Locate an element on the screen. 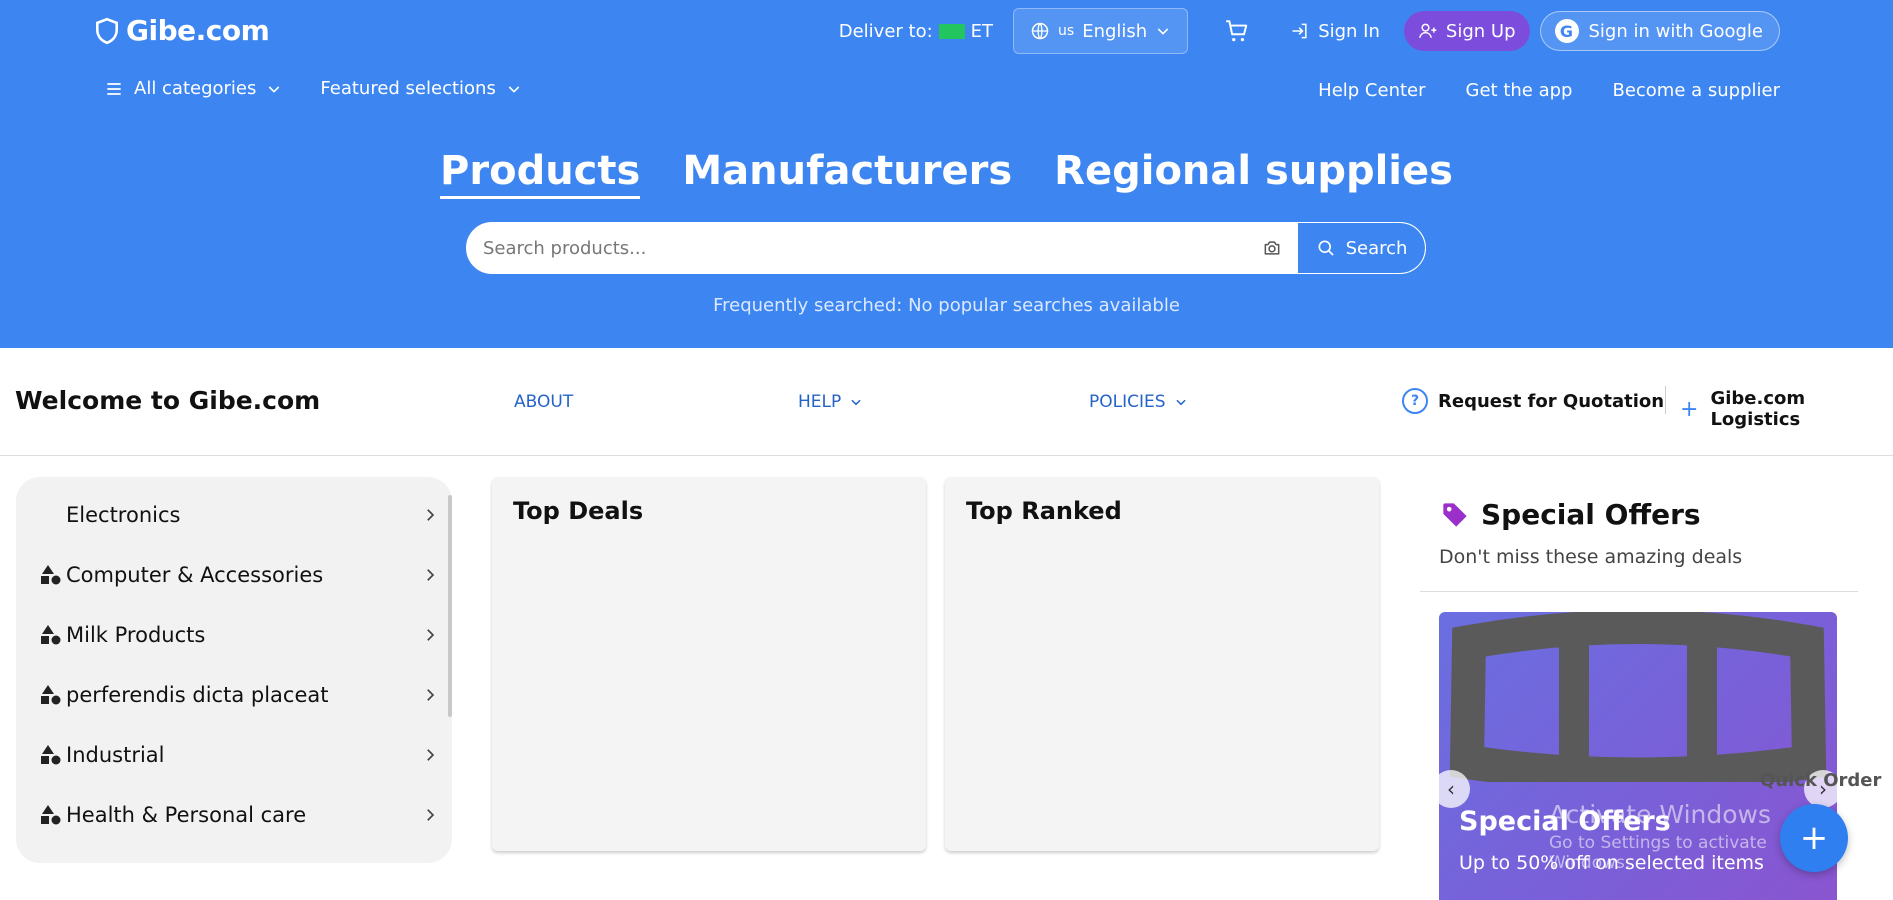 The height and width of the screenshot is (900, 1893). featured-label: Featured selections is located at coordinates (408, 88).